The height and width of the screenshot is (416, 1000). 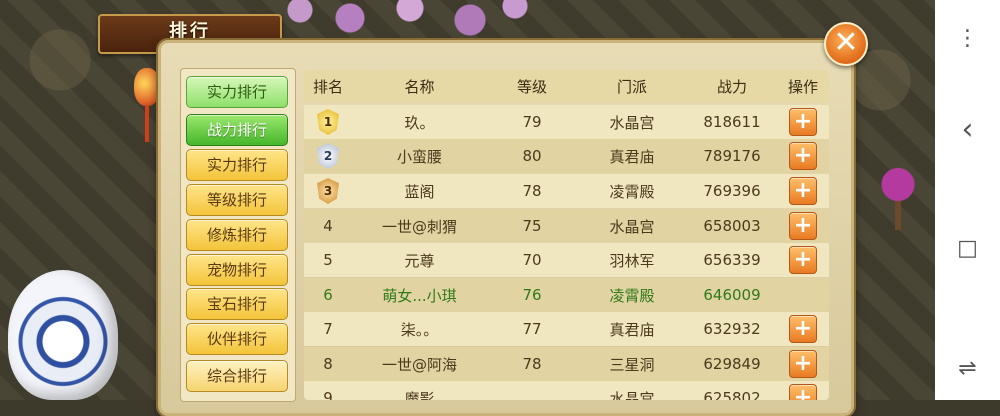 What do you see at coordinates (967, 129) in the screenshot?
I see `back-icon: ‹` at bounding box center [967, 129].